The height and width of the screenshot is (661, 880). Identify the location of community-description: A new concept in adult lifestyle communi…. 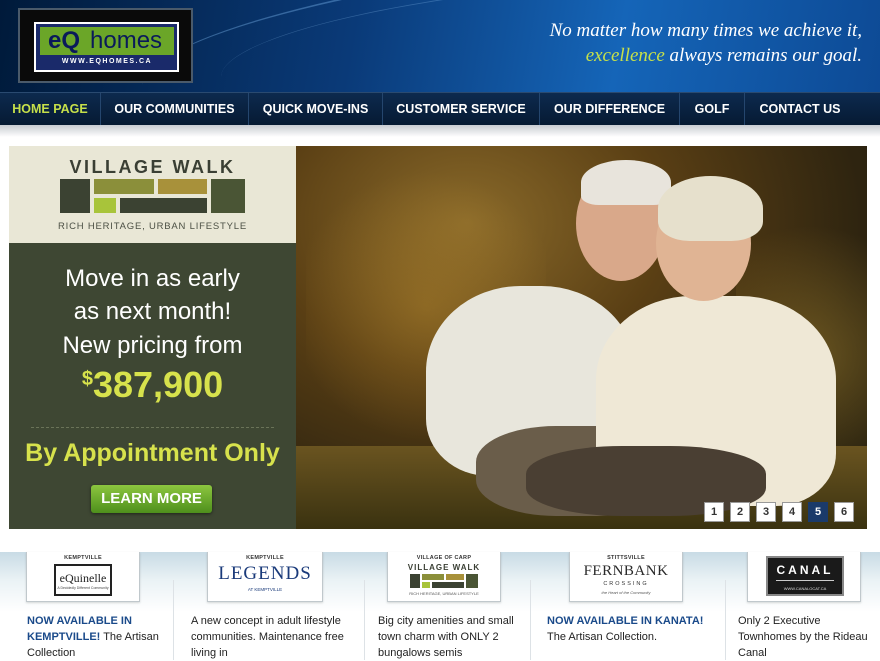
(267, 637).